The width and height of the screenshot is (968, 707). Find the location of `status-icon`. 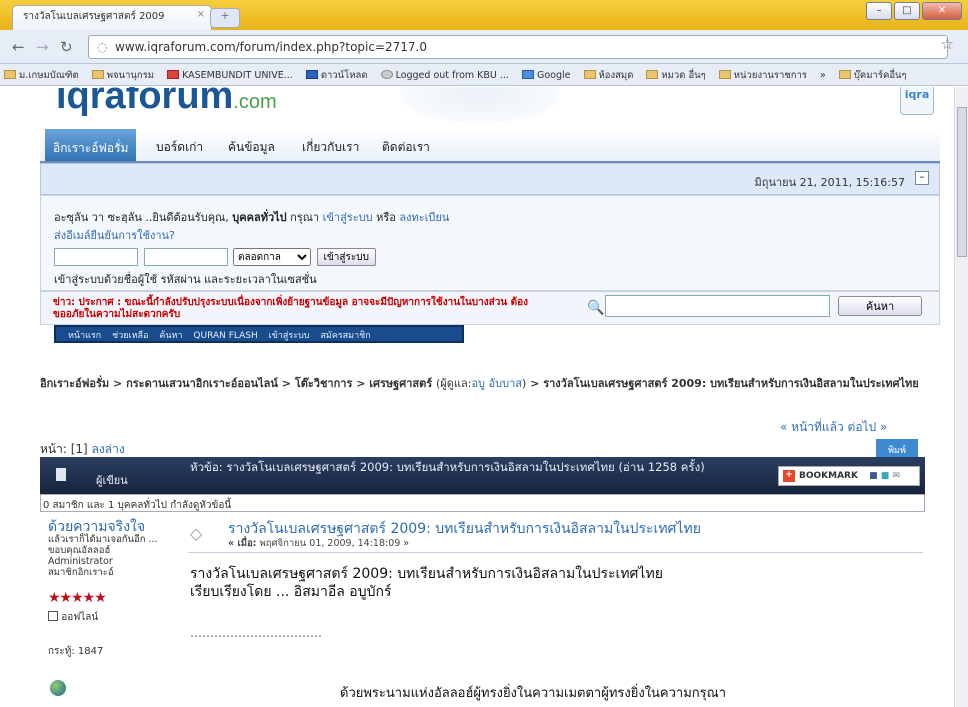

status-icon is located at coordinates (53, 616).